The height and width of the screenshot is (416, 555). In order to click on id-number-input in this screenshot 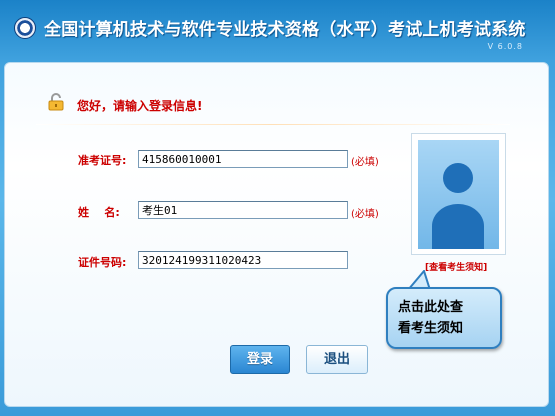, I will do `click(243, 260)`.